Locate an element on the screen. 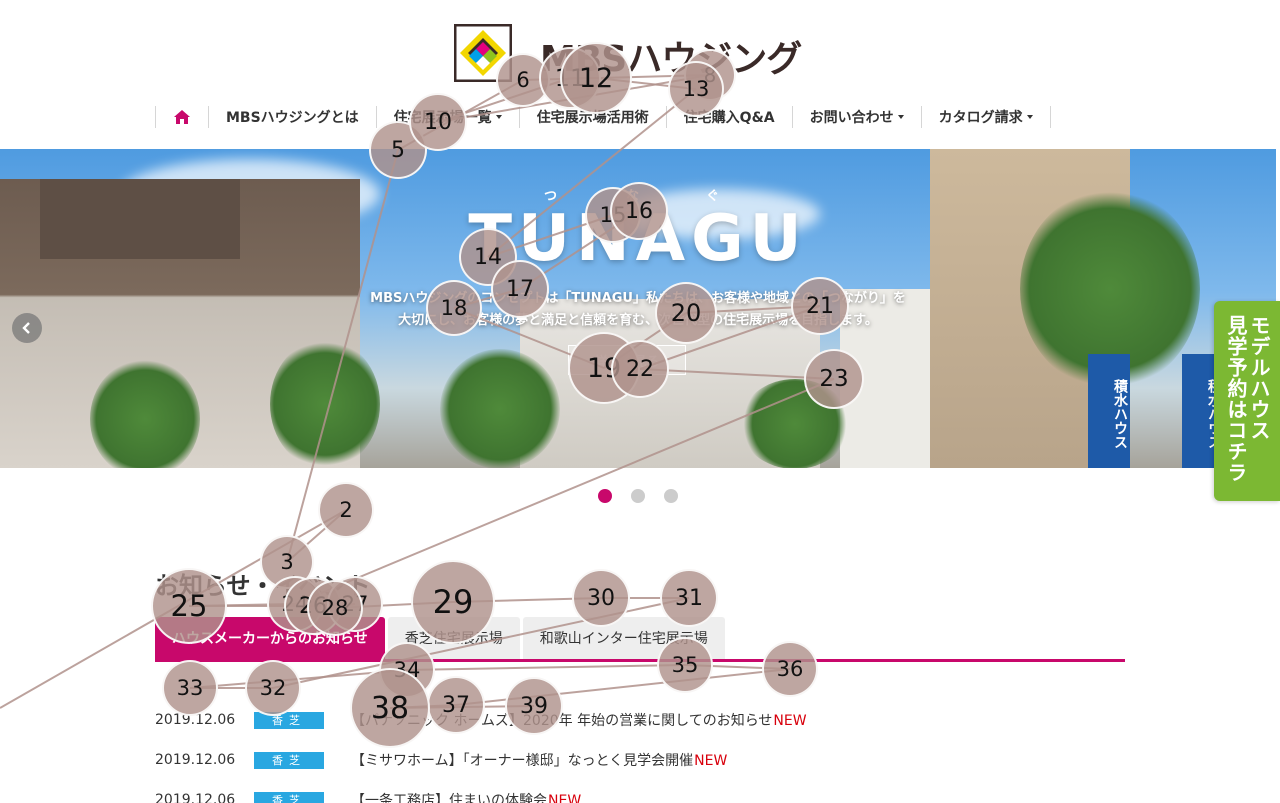 The height and width of the screenshot is (803, 1280). sekisui-banner: 積水ハウス is located at coordinates (1109, 411).